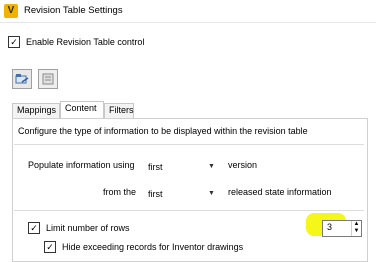 The image size is (376, 262). Describe the element at coordinates (356, 228) in the screenshot. I see `spinner-arrows-icon: ▲ ▼` at that location.